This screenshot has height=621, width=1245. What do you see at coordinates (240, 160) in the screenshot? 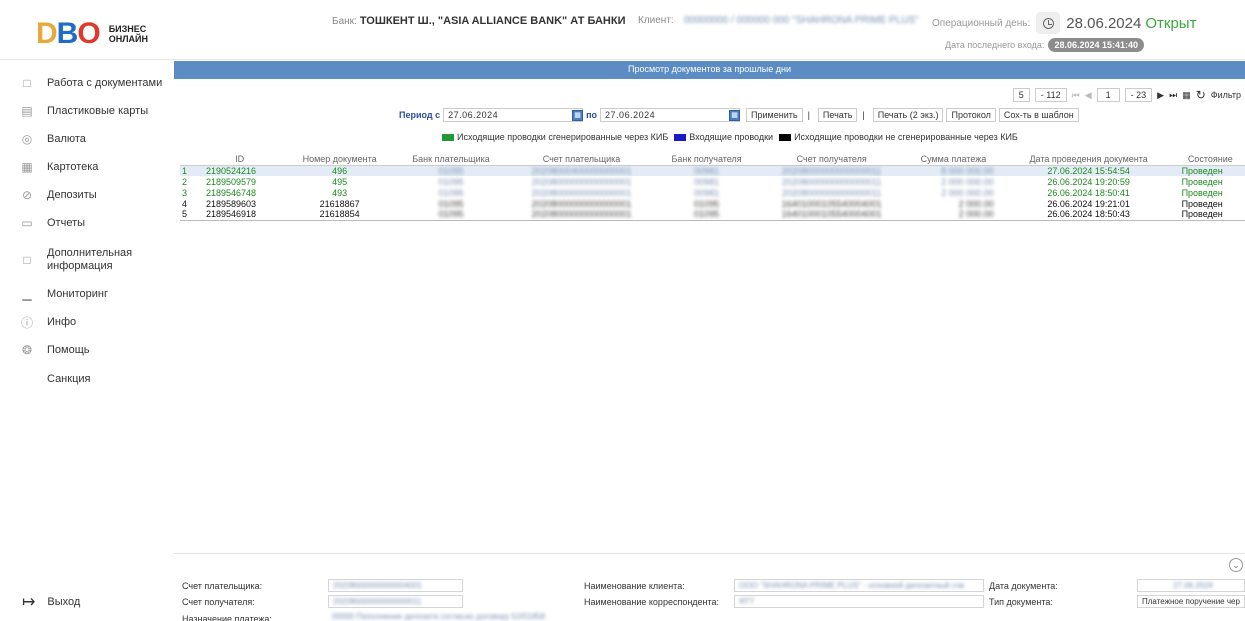
I see `col-id: ID` at bounding box center [240, 160].